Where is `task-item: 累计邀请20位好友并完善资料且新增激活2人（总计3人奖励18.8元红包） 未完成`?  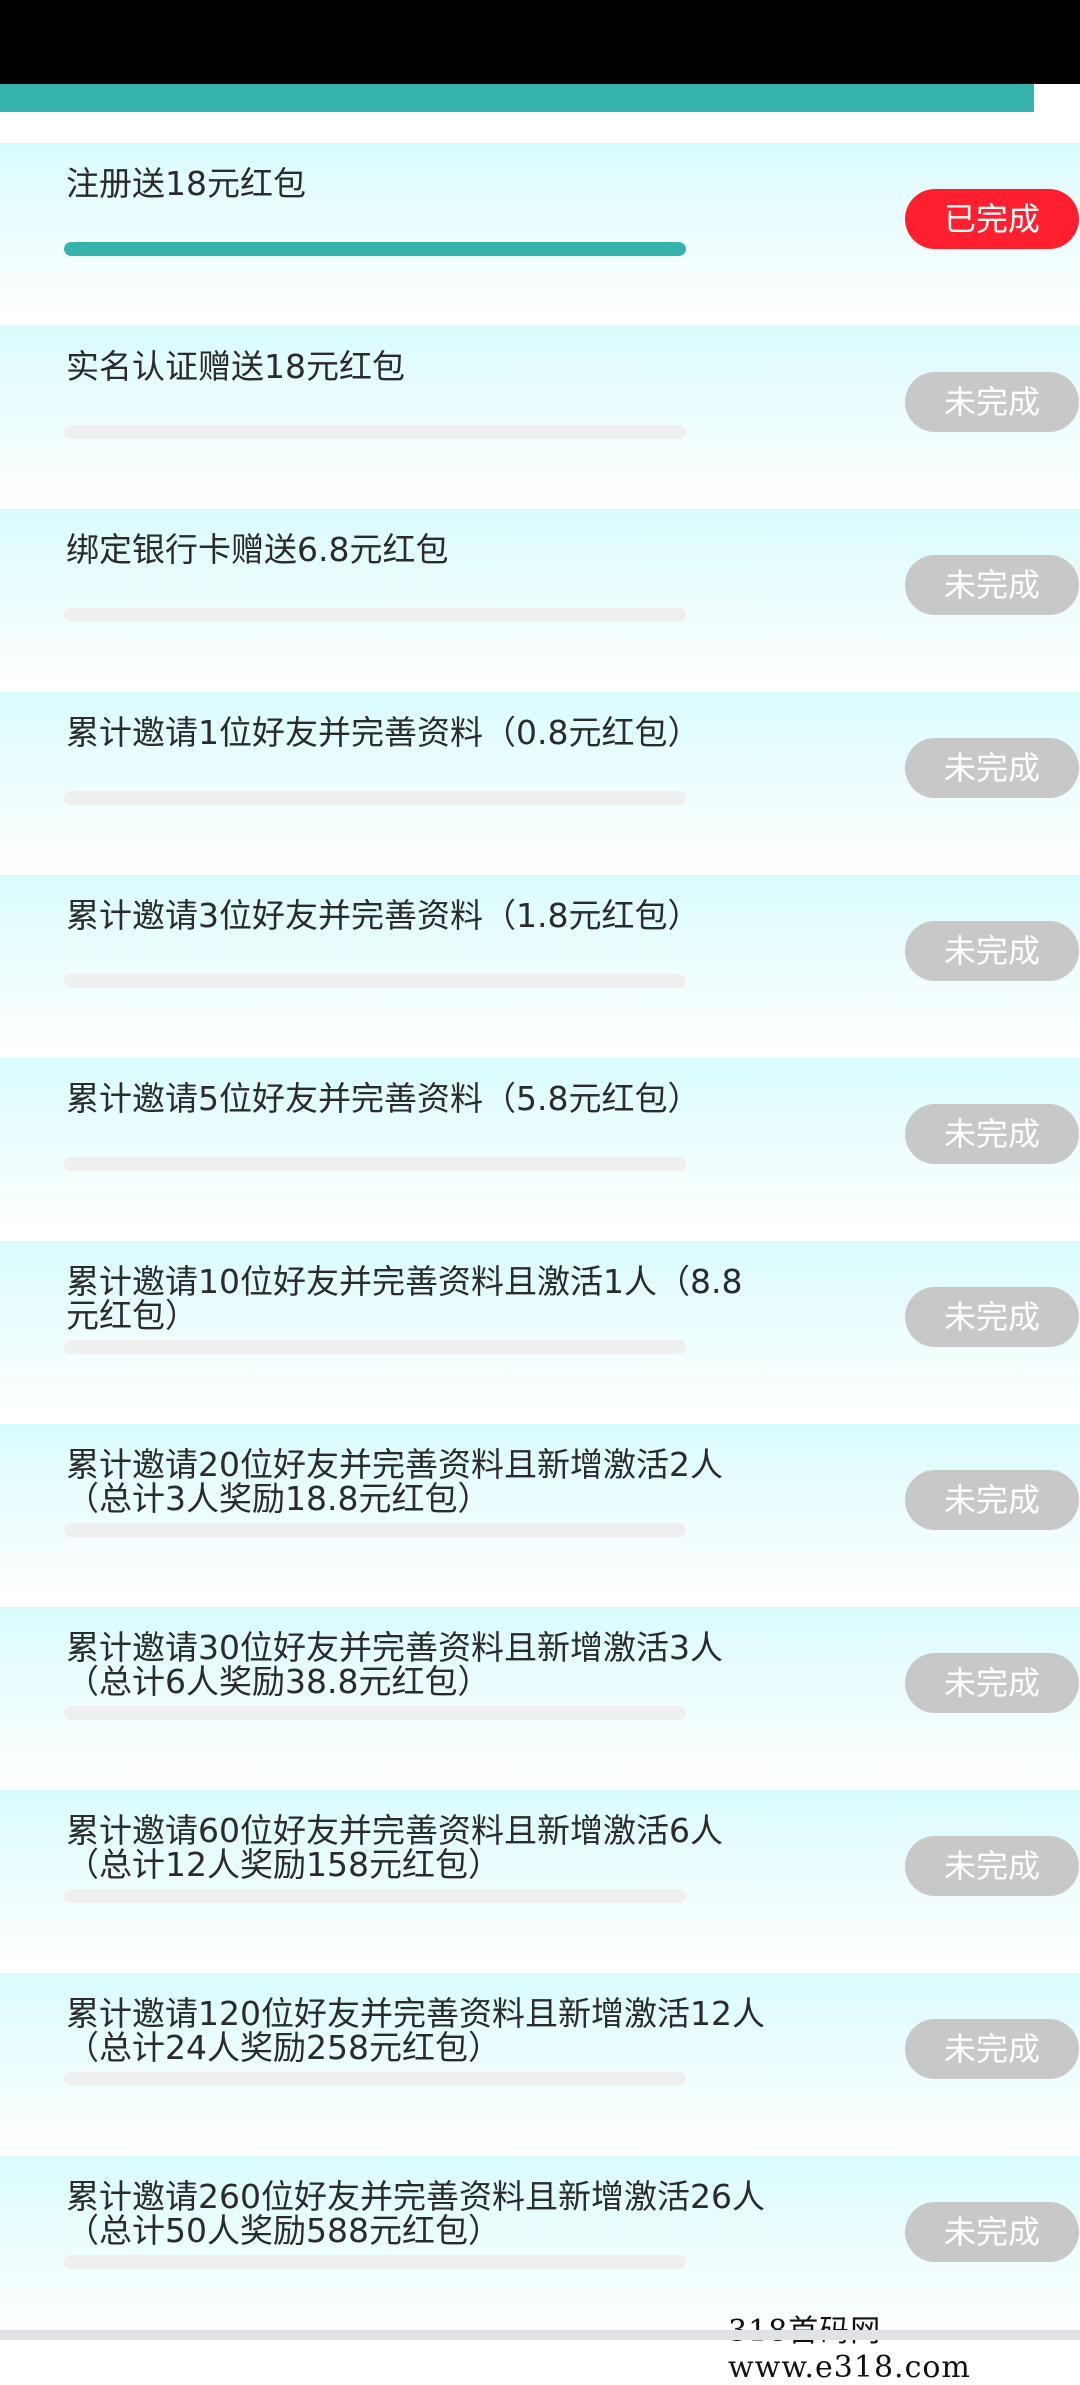
task-item: 累计邀请20位好友并完善资料且新增激活2人（总计3人奖励18.8元红包） 未完成 is located at coordinates (540, 1513).